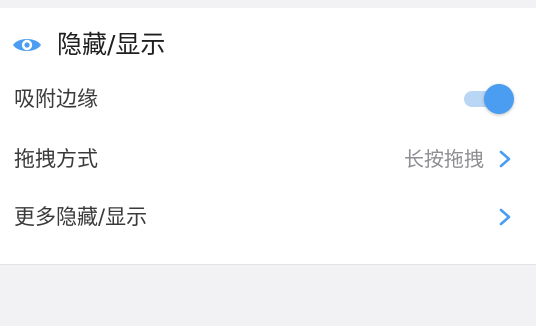  What do you see at coordinates (111, 44) in the screenshot?
I see `section-title: 隐藏/显示` at bounding box center [111, 44].